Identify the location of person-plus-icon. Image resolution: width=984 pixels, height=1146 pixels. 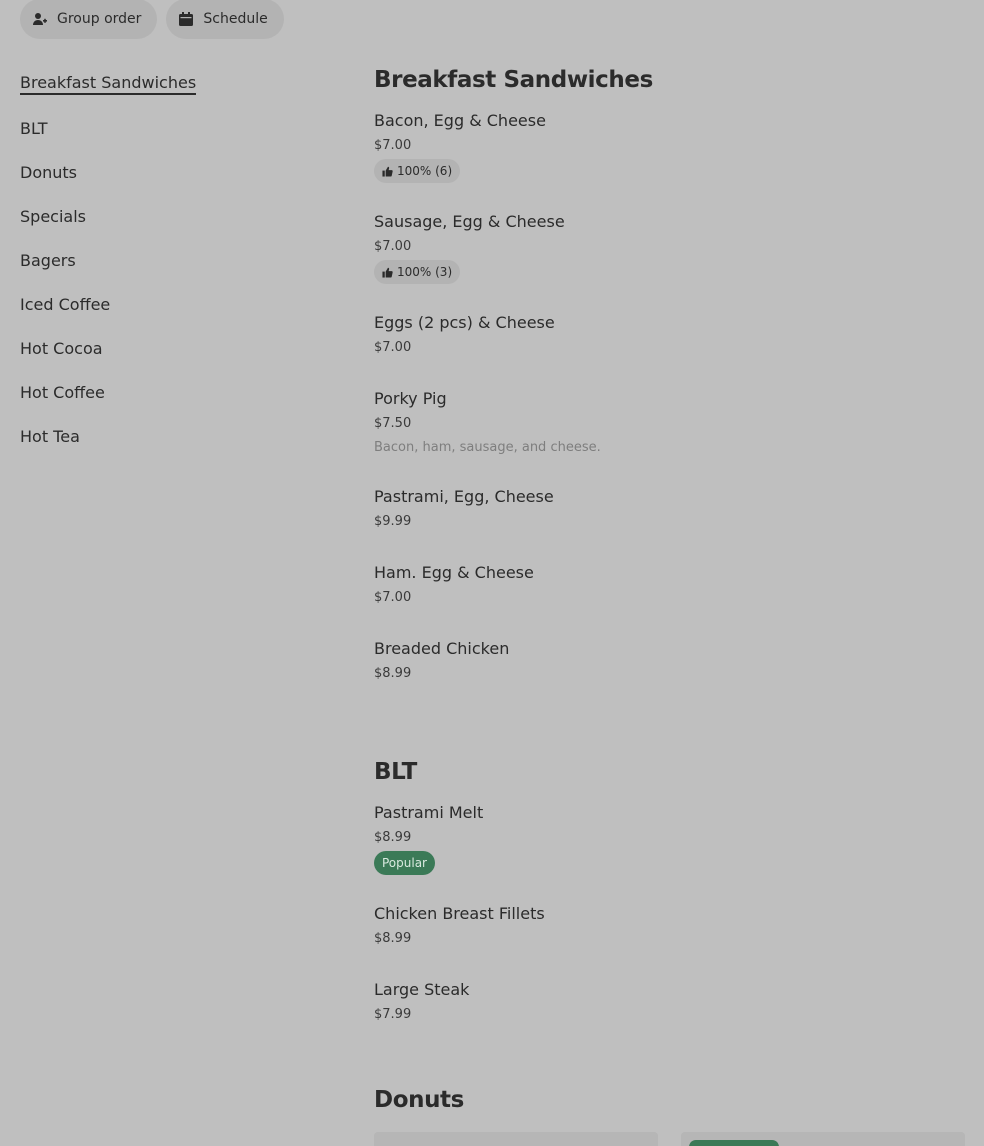
(40, 19).